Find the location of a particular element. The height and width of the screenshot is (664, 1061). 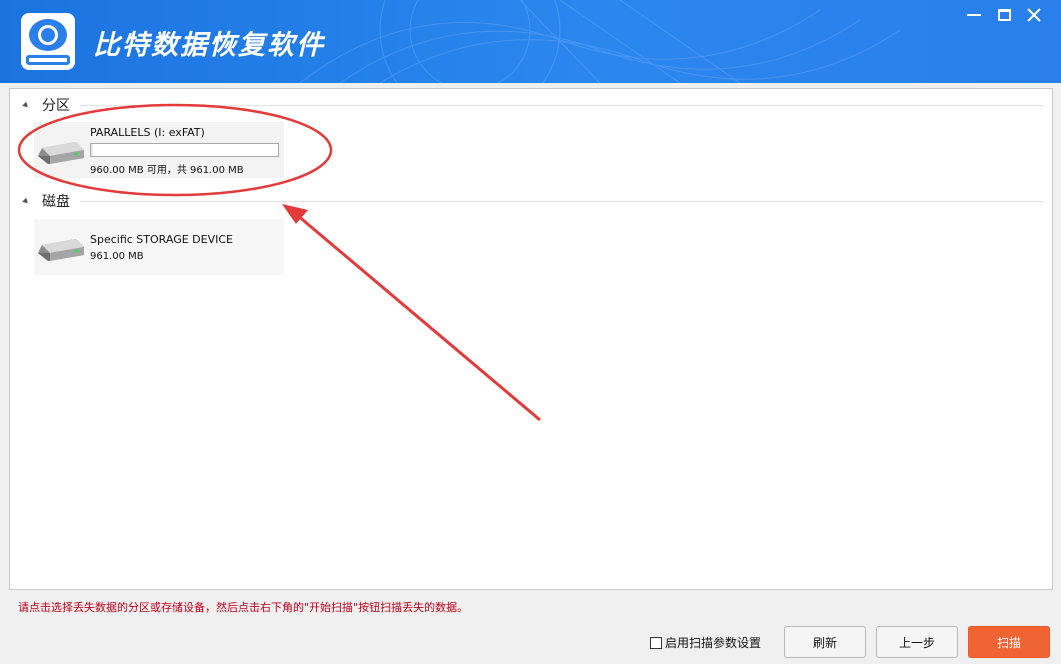

checkbox-icon is located at coordinates (656, 642).